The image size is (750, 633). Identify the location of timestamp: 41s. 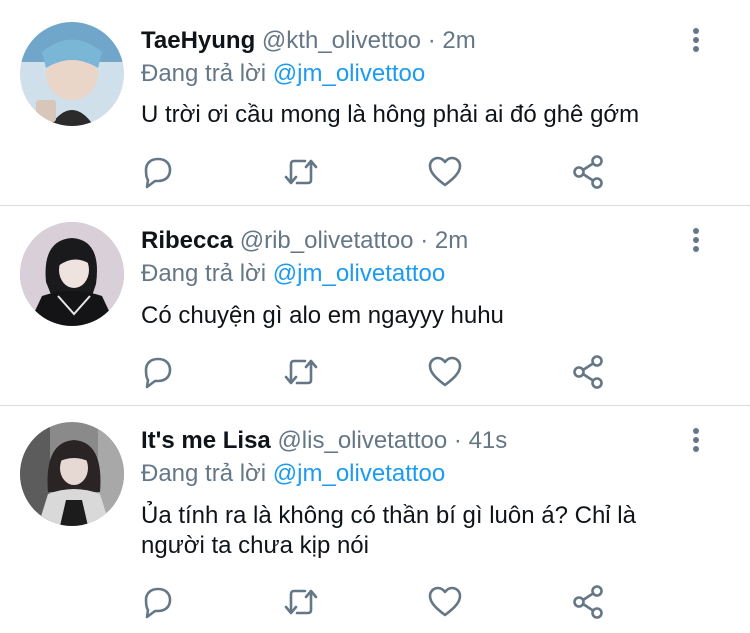
(488, 440).